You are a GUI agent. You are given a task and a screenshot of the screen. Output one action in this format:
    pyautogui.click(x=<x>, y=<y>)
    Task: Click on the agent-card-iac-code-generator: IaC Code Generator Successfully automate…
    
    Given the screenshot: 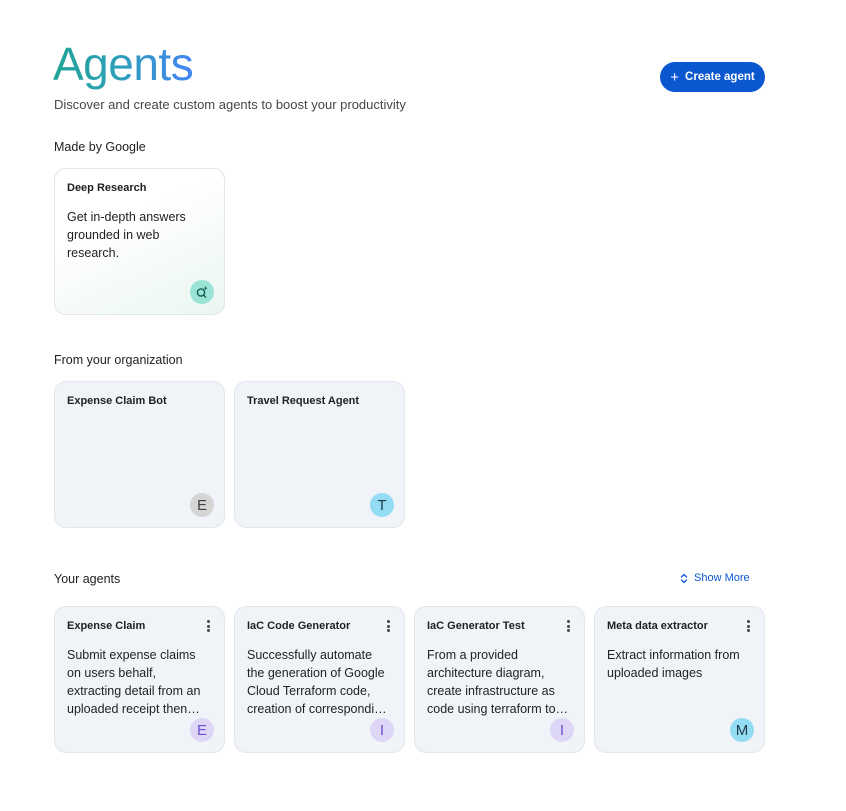 What is the action you would take?
    pyautogui.click(x=319, y=679)
    